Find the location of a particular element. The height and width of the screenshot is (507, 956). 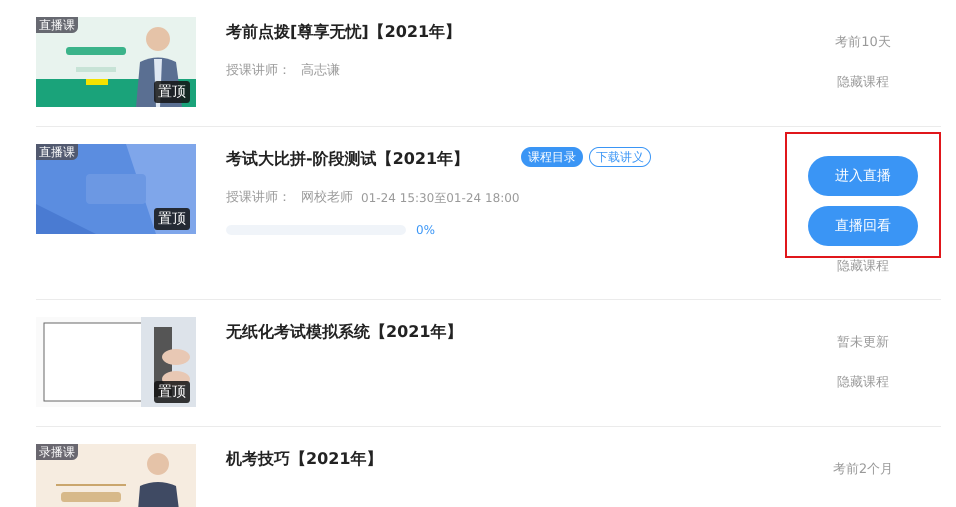

status-text: 暂未更新 is located at coordinates (863, 343).